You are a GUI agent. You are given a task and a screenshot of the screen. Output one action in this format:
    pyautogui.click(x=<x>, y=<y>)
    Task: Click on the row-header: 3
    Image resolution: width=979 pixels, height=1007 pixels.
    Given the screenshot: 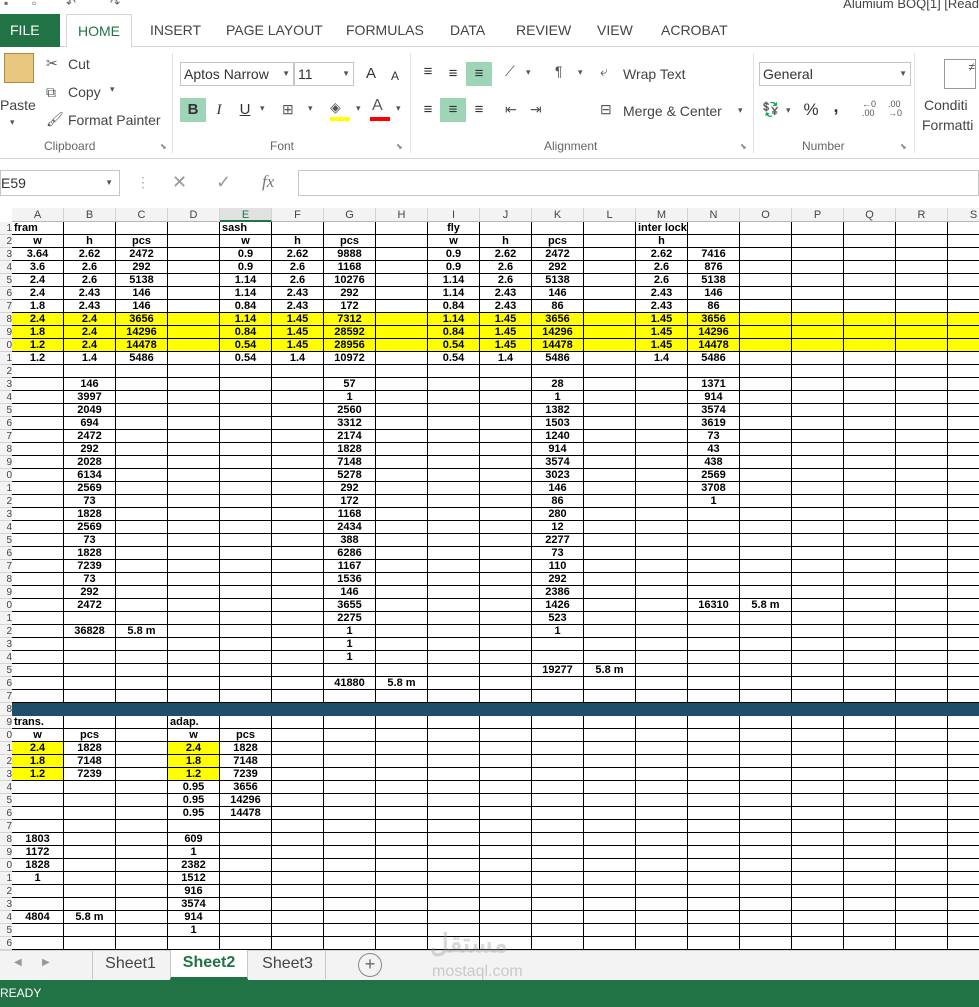 What is the action you would take?
    pyautogui.click(x=6, y=514)
    